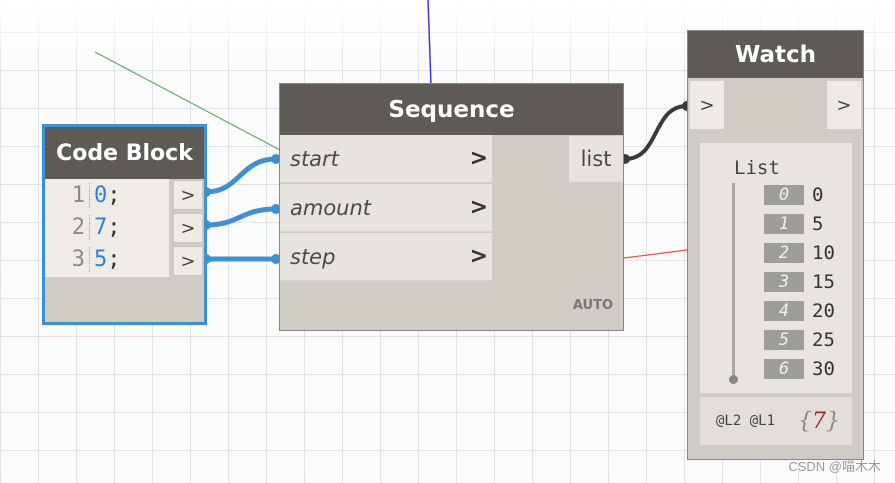  I want to click on sequence-title: Sequence, so click(451, 109).